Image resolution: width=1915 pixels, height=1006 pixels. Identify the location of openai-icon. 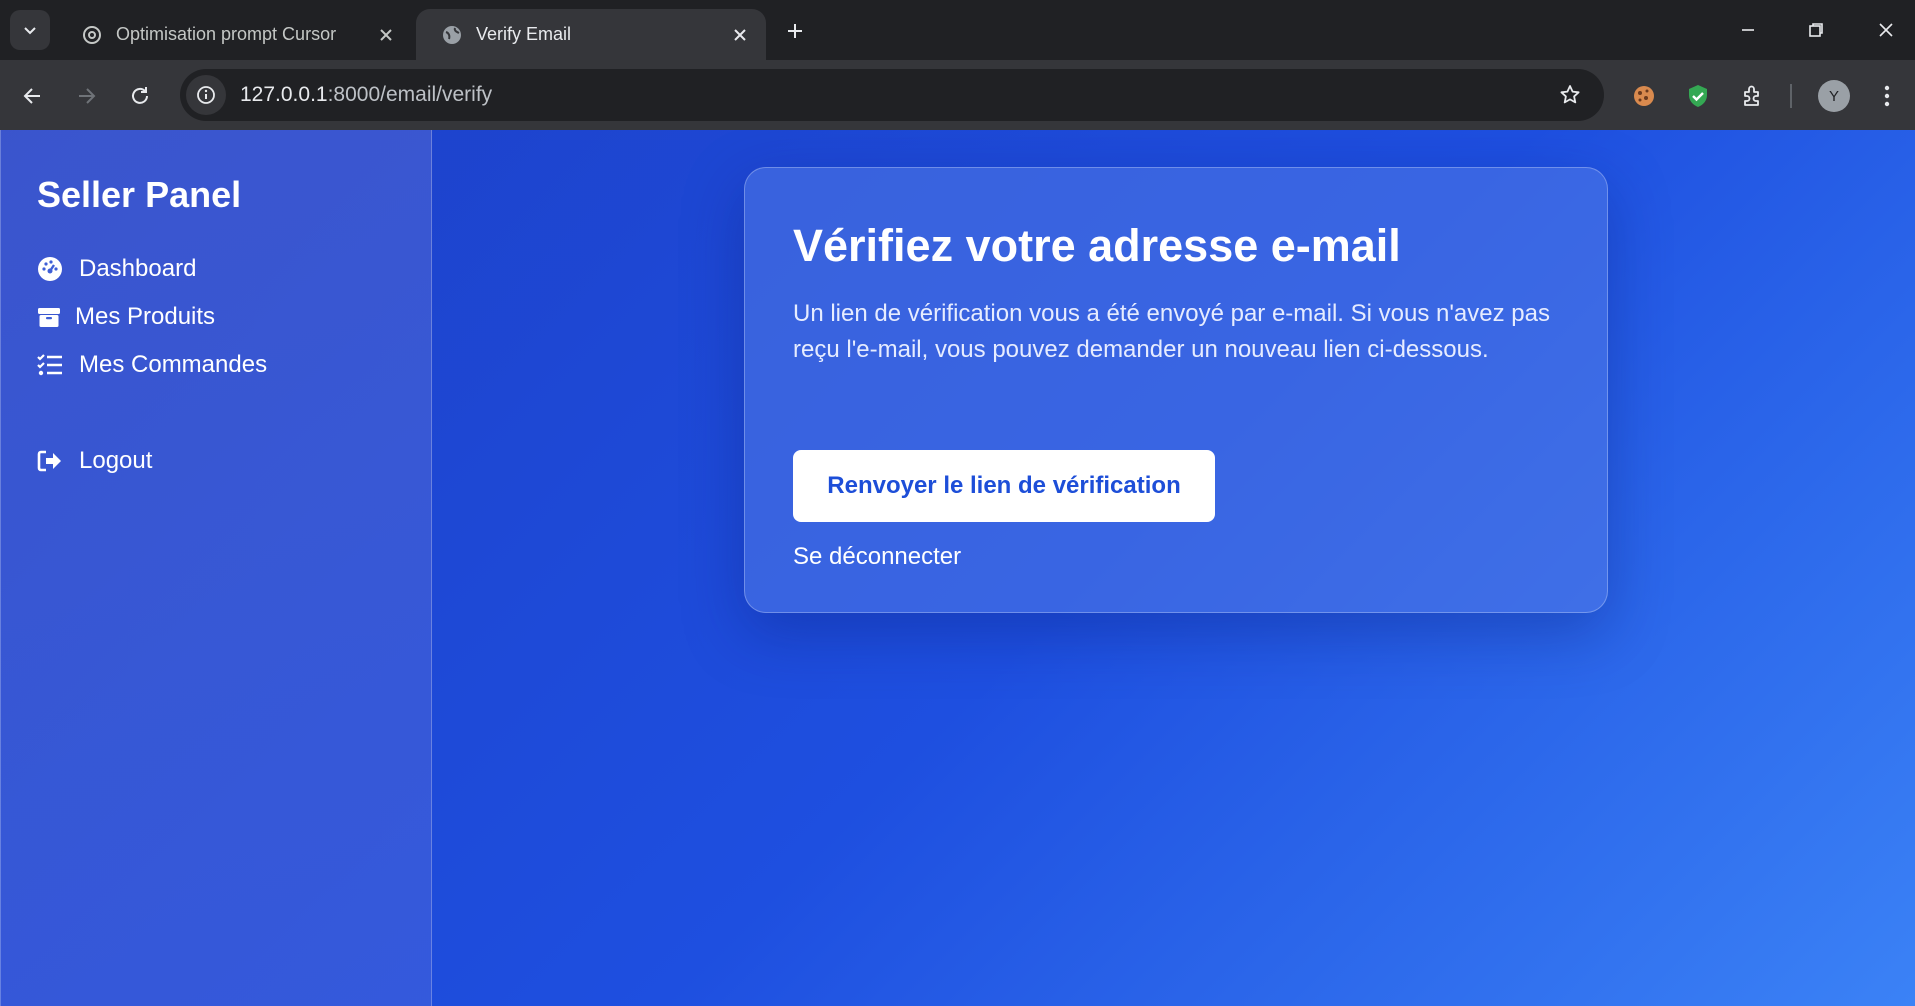
(92, 35).